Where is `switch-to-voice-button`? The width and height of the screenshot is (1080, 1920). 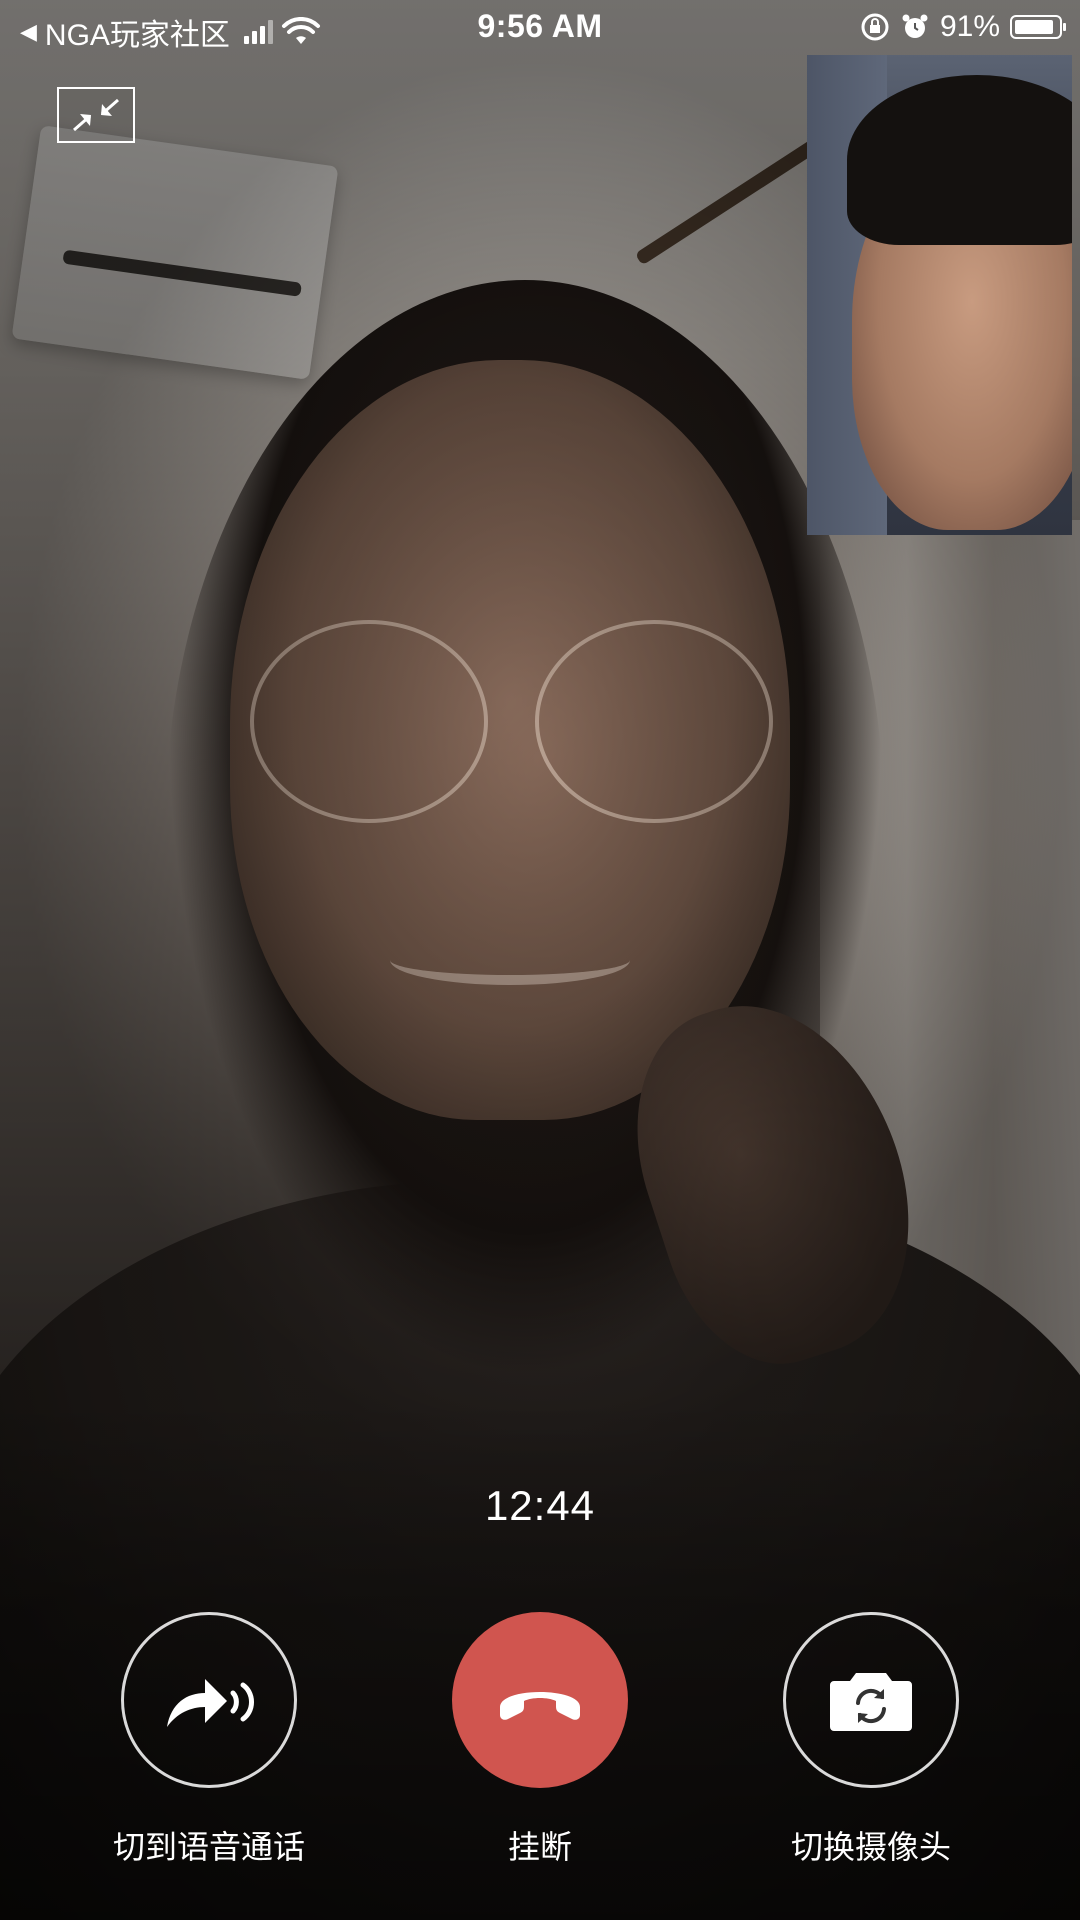
switch-to-voice-button is located at coordinates (209, 1700).